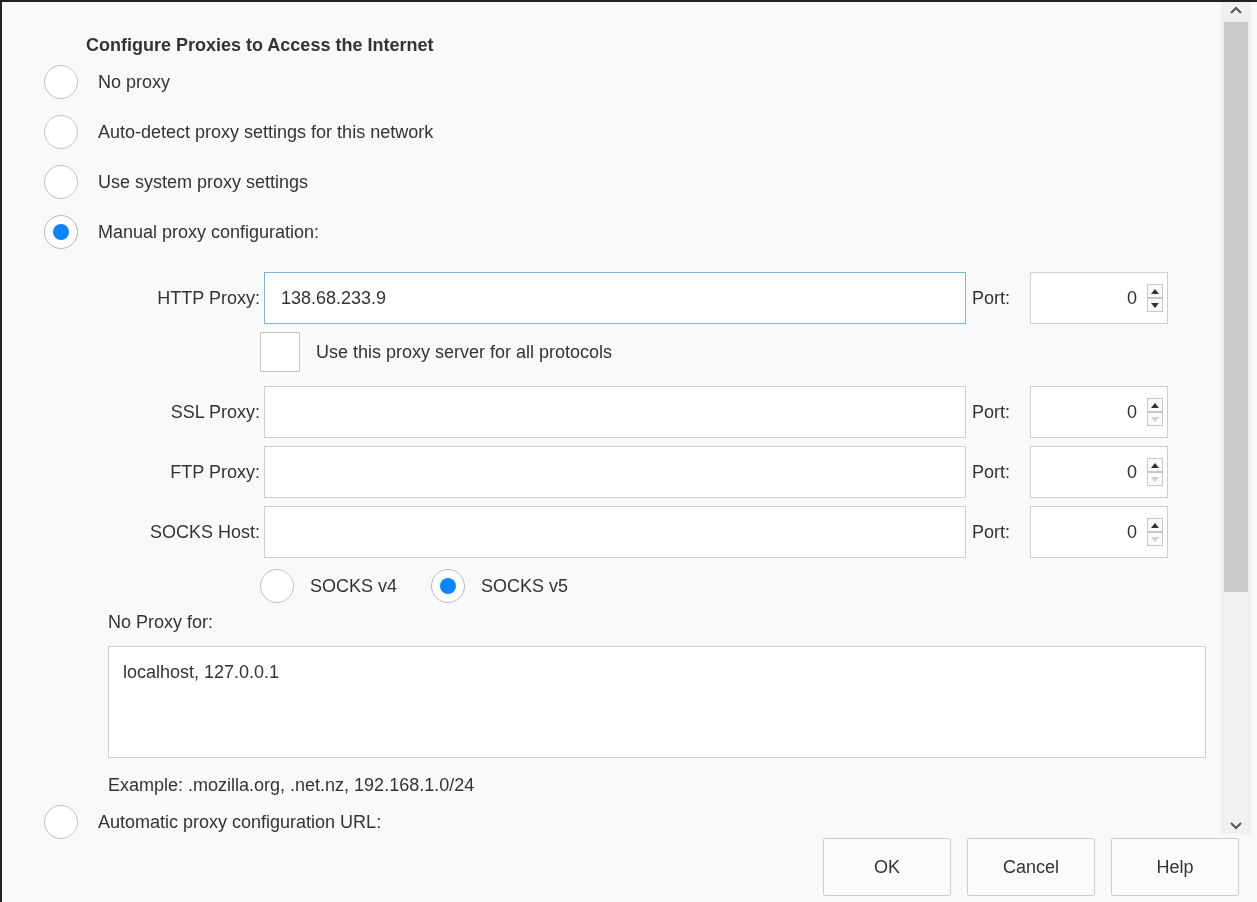 Image resolution: width=1257 pixels, height=902 pixels. What do you see at coordinates (266, 132) in the screenshot?
I see `radio-label: Auto-detect proxy settings for this network` at bounding box center [266, 132].